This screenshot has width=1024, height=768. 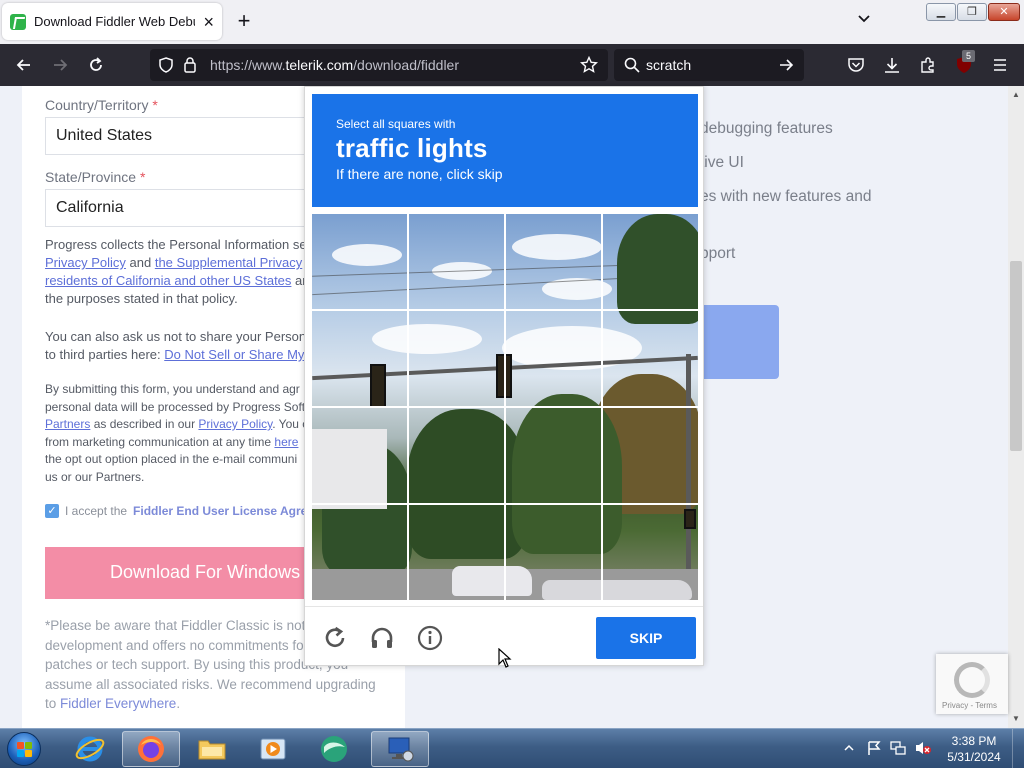 I want to click on eula-link: Fiddler End User License Agree, so click(x=223, y=511).